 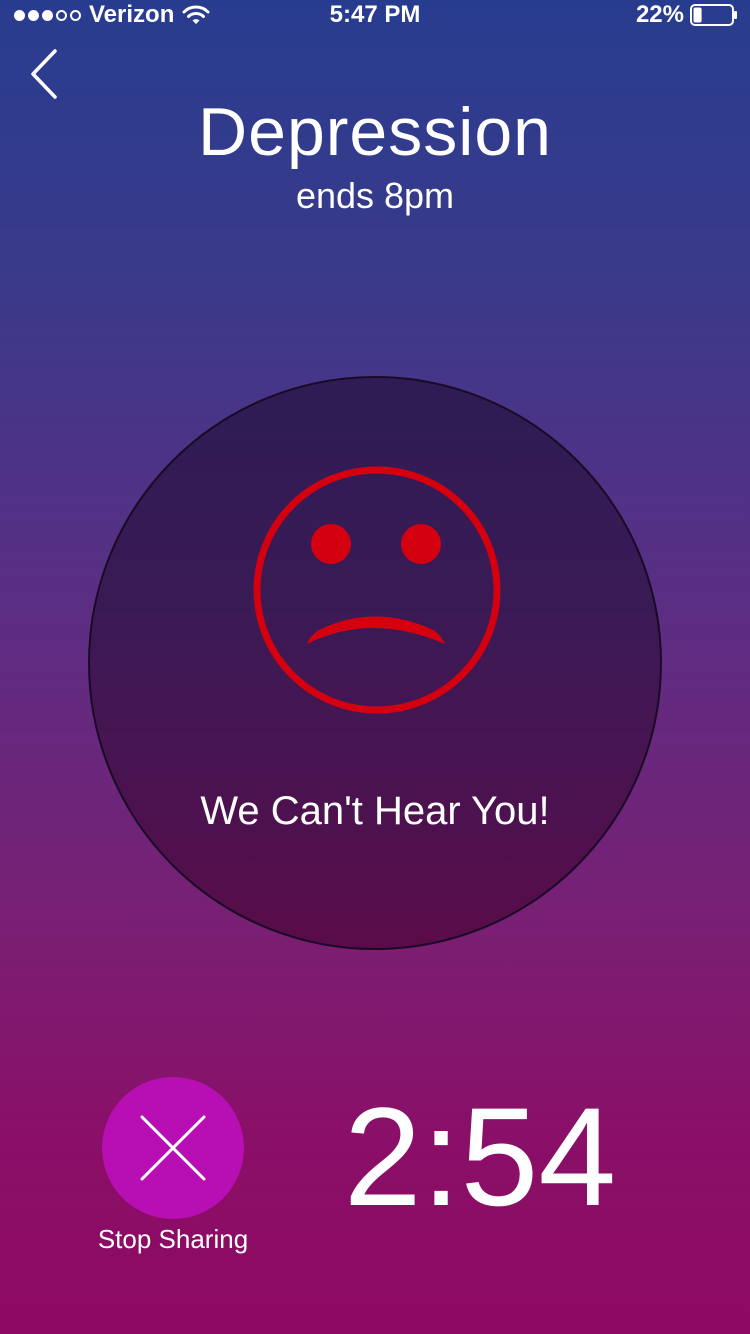 I want to click on status-bar: Verizon 5:47 PM 22%, so click(x=375, y=20).